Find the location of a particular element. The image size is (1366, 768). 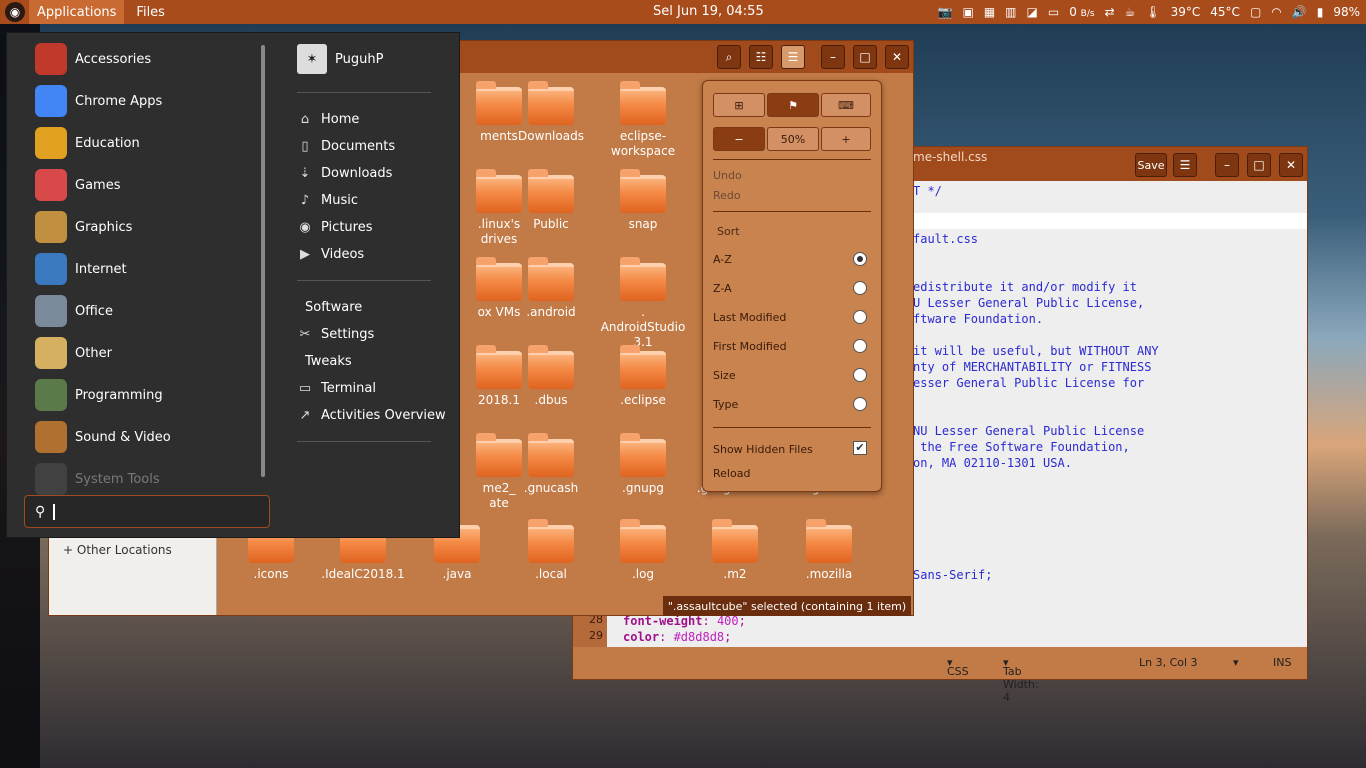

coffee-icon: ☕ is located at coordinates (1130, 12).